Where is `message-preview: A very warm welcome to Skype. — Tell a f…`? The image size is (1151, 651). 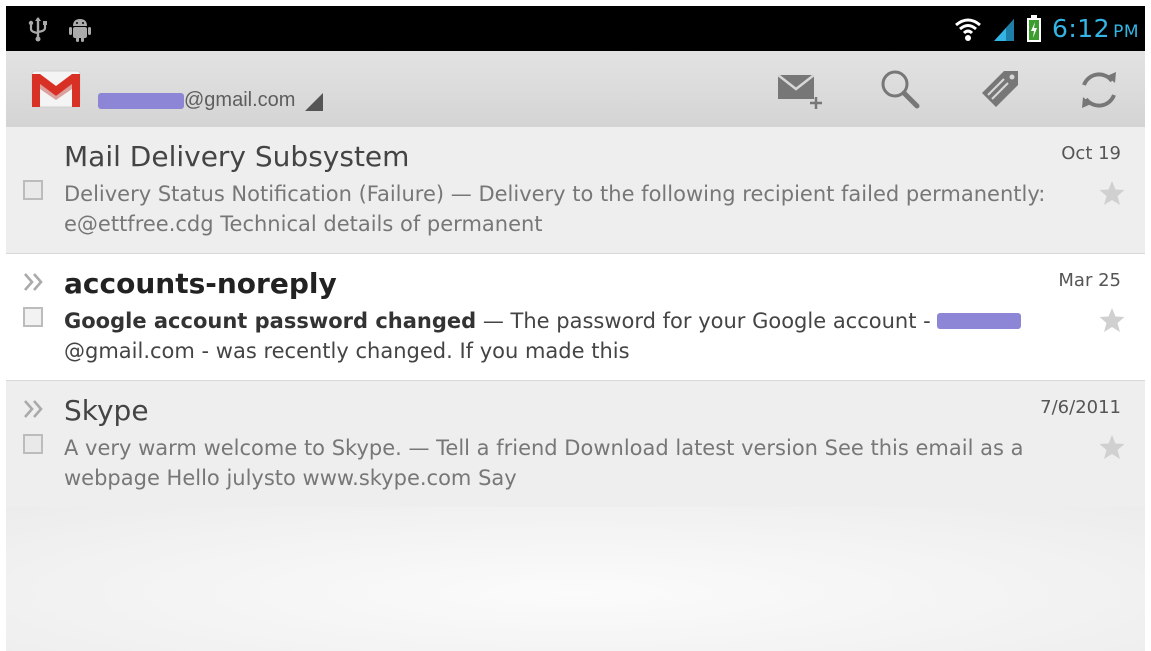
message-preview: A very warm welcome to Skype. — Tell a f… is located at coordinates (579, 463).